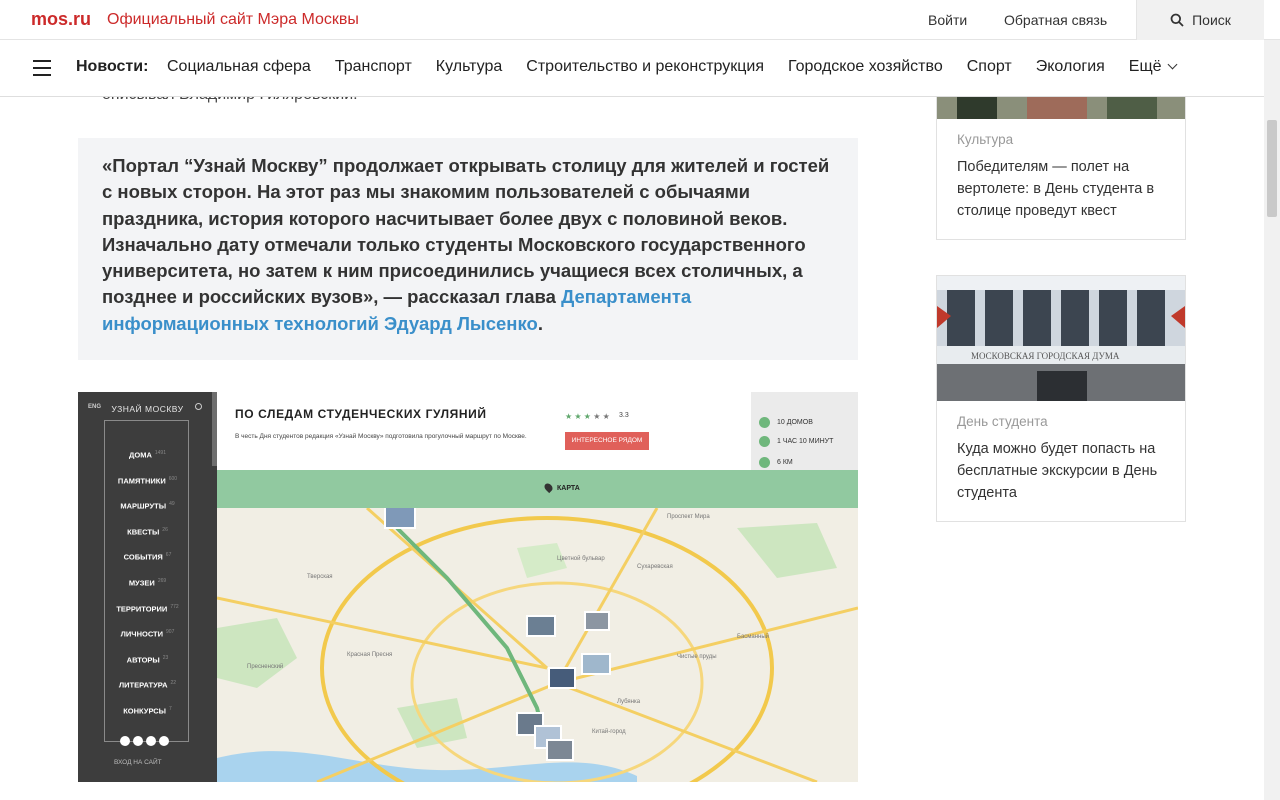 The height and width of the screenshot is (800, 1280). Describe the element at coordinates (1070, 67) in the screenshot. I see `nav-item-ecology: Экология` at that location.